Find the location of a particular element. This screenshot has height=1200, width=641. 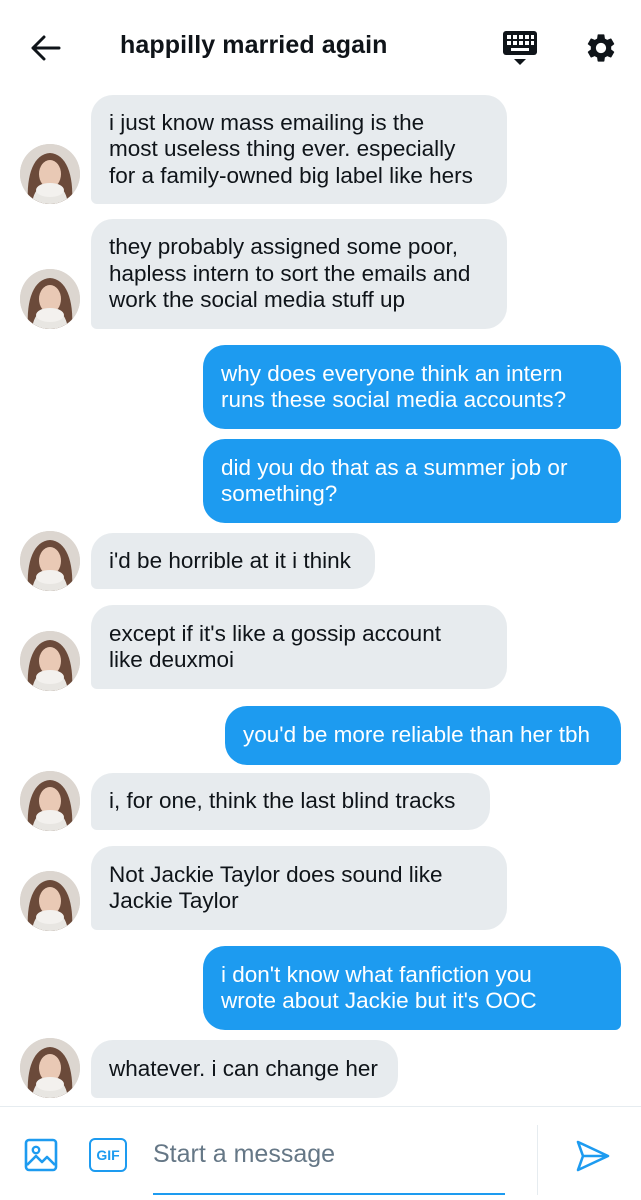

input-focus-underline is located at coordinates (329, 1194).